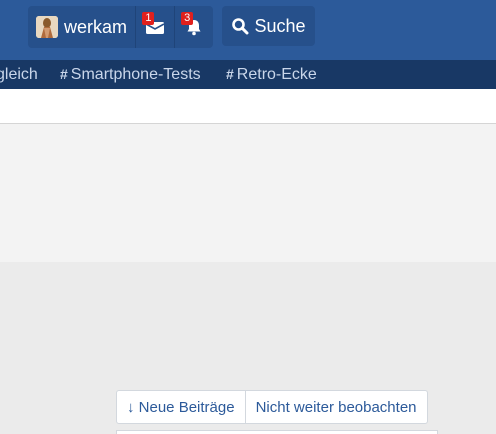 The image size is (496, 434). What do you see at coordinates (187, 18) in the screenshot?
I see `alerts-badge: 3` at bounding box center [187, 18].